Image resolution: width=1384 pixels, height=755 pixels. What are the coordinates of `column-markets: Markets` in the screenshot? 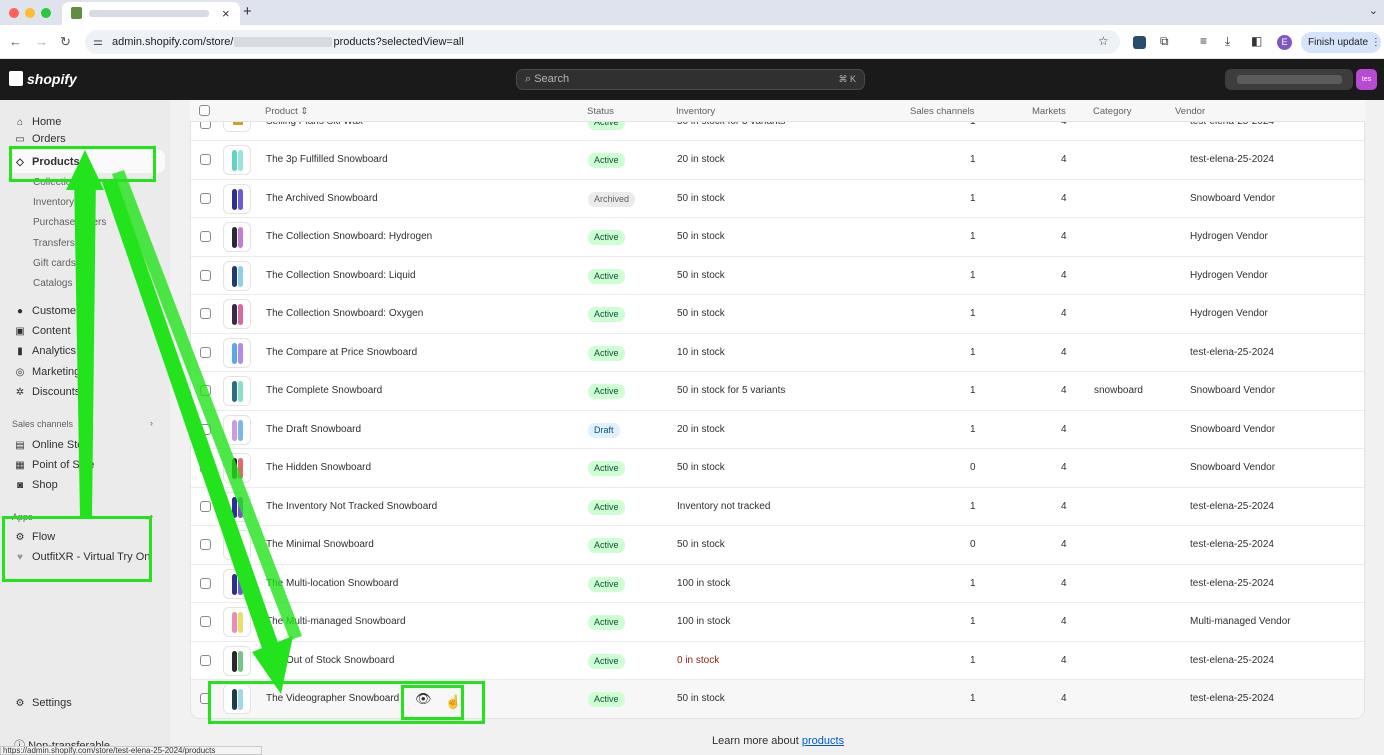 It's located at (1049, 111).